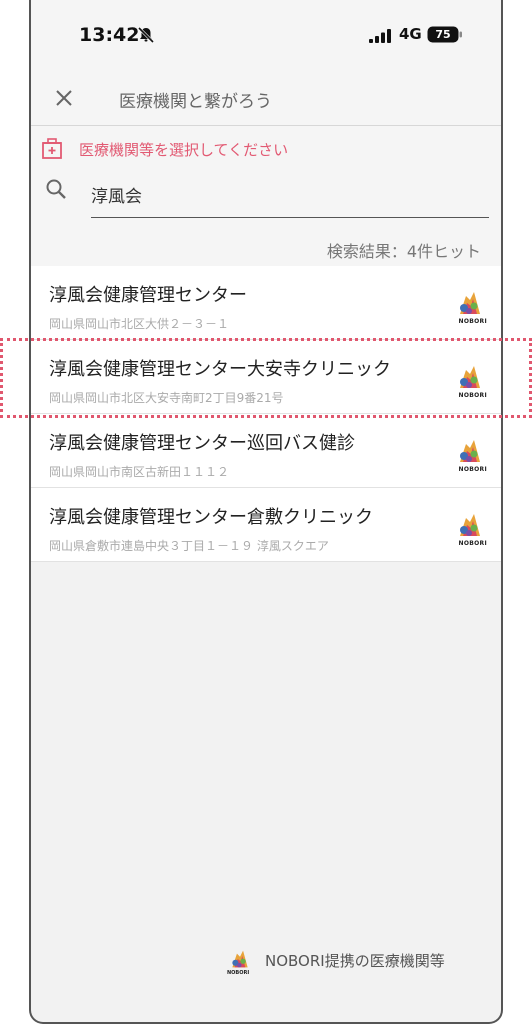 The height and width of the screenshot is (1024, 532). Describe the element at coordinates (146, 35) in the screenshot. I see `bell-off-icon` at that location.